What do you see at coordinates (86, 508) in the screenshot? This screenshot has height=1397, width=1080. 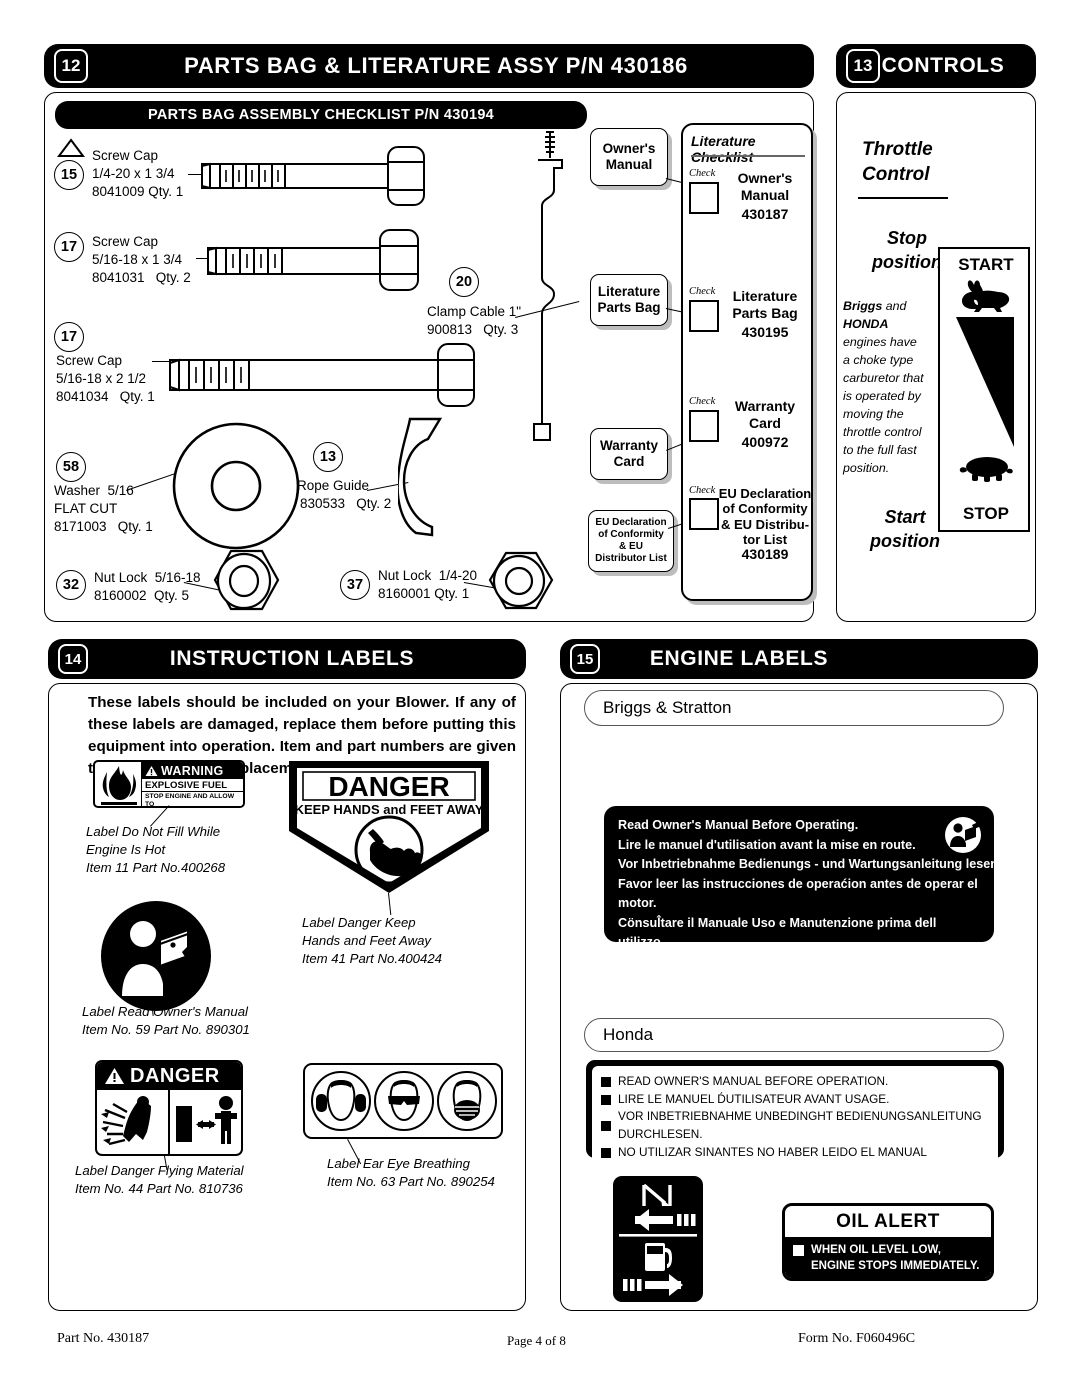 I see `part-spec-58: FLAT CUT` at bounding box center [86, 508].